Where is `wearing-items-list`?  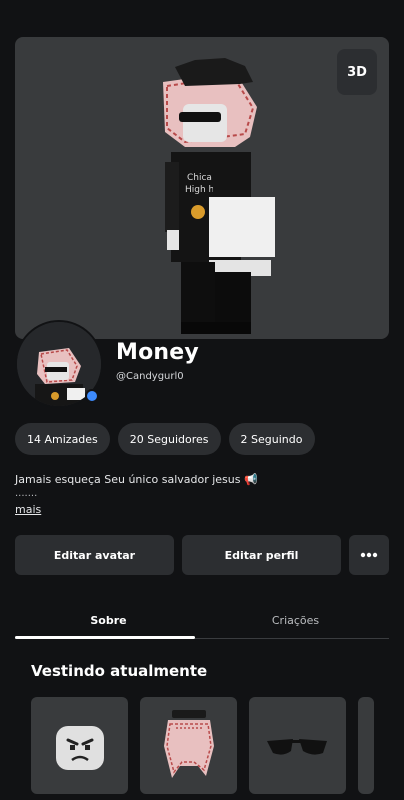 wearing-items-list is located at coordinates (202, 745).